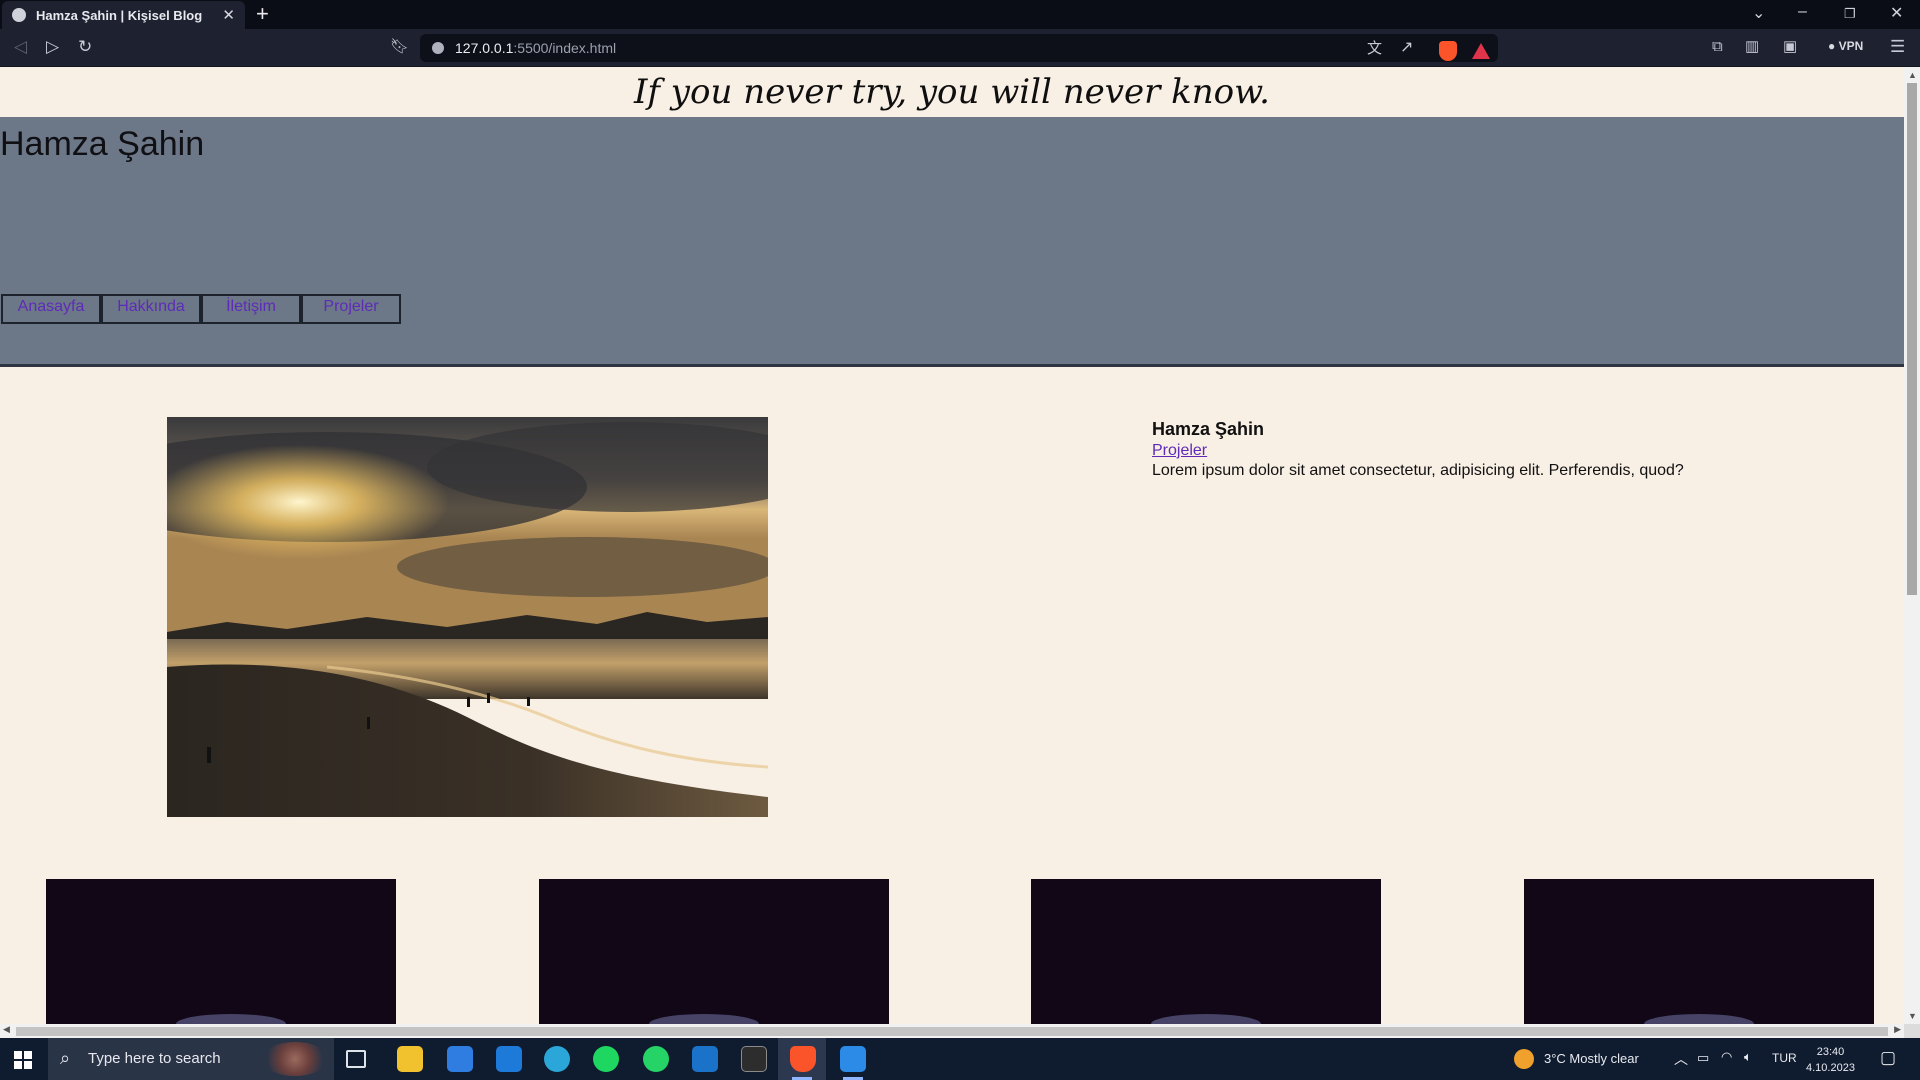 The width and height of the screenshot is (1920, 1080). I want to click on restore-button: ❐, so click(1850, 14).